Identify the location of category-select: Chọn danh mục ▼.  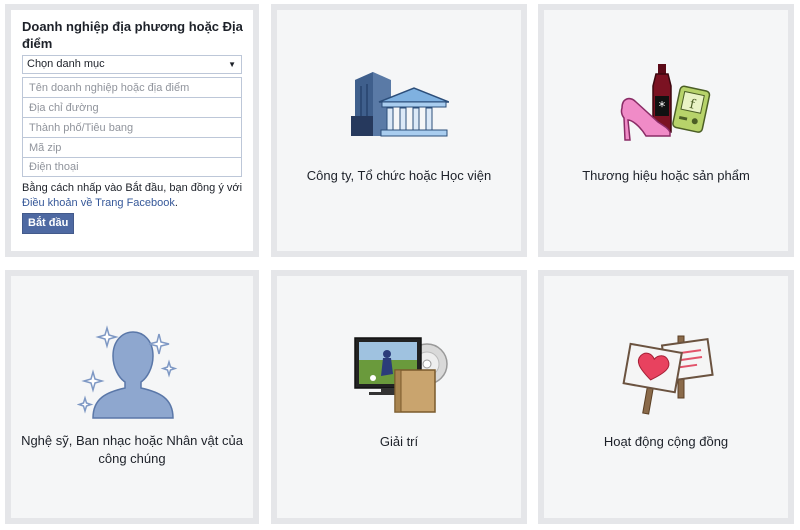
(132, 64).